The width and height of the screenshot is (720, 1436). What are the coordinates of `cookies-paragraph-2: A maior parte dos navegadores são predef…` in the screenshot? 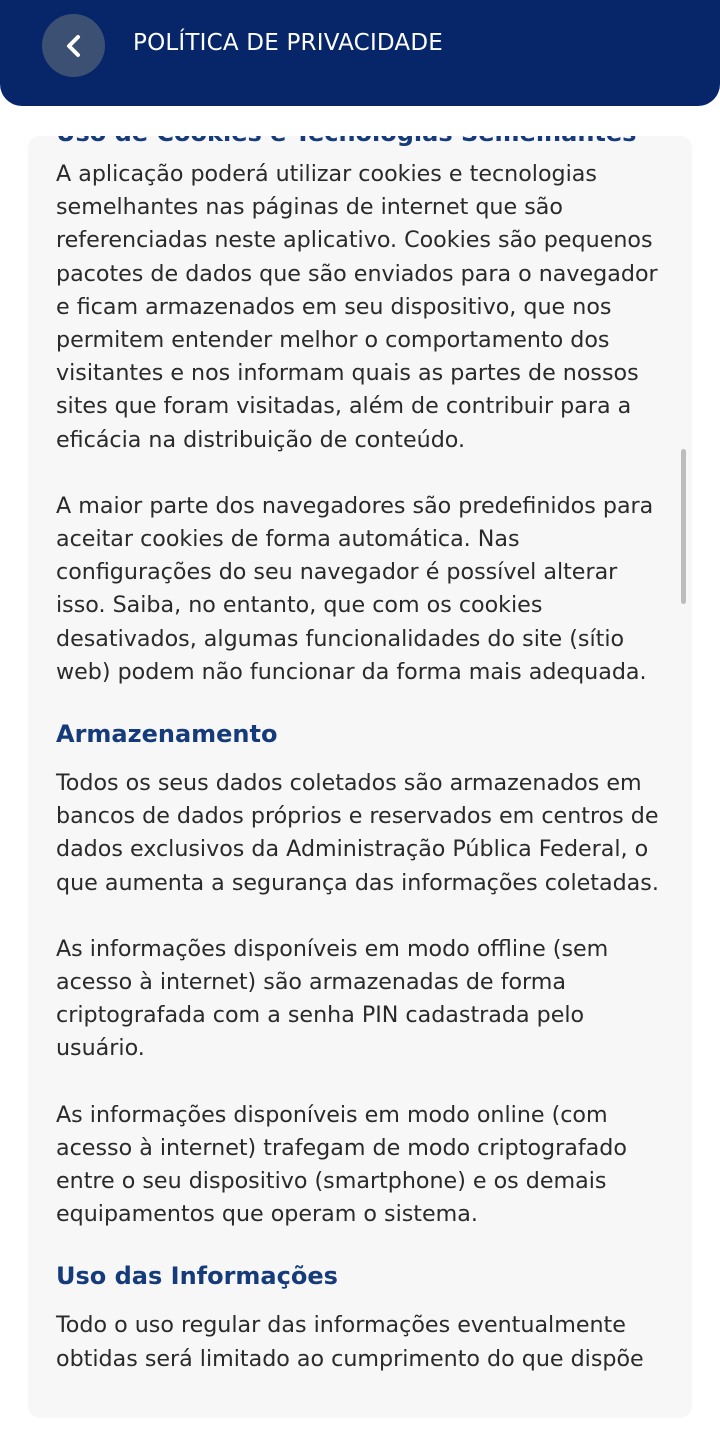 It's located at (355, 588).